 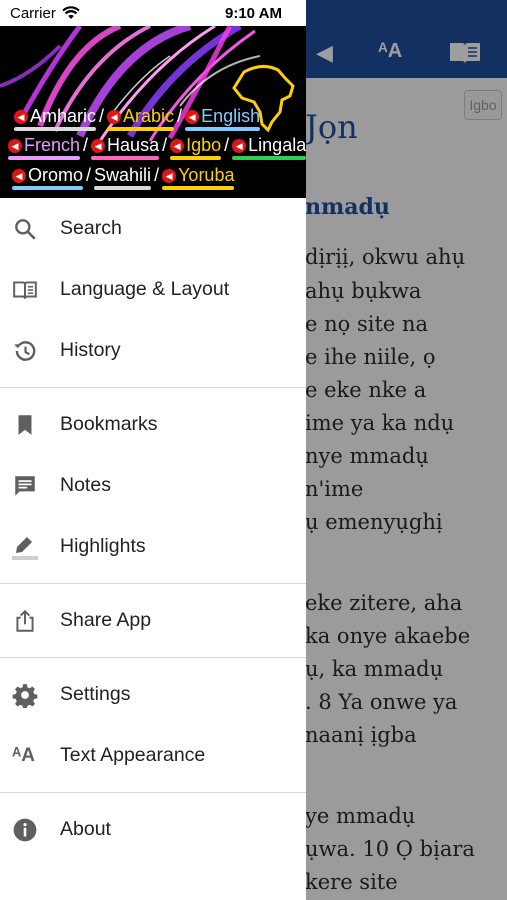 I want to click on language-hausa: ◀ Hausa, so click(x=125, y=147).